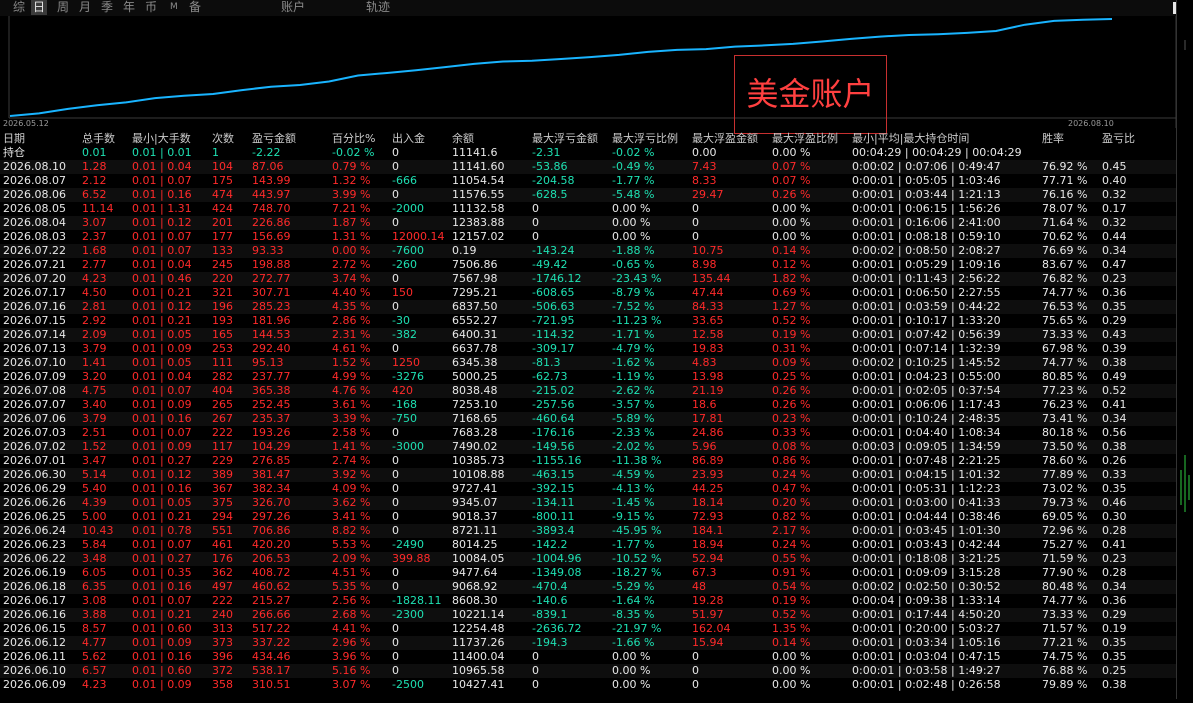 This screenshot has height=703, width=1193. I want to click on hold-time-cell: 0:00:01 | 0:07:14 | 1:32:39, so click(926, 348).